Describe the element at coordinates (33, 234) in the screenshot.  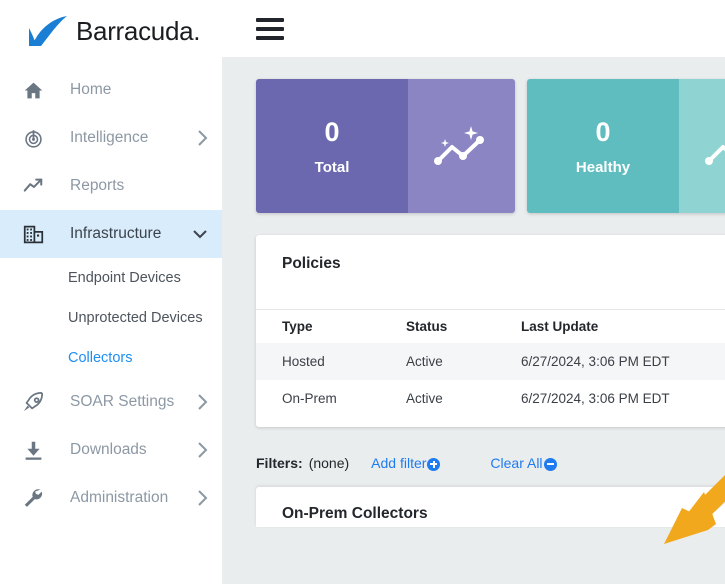
I see `building-icon` at that location.